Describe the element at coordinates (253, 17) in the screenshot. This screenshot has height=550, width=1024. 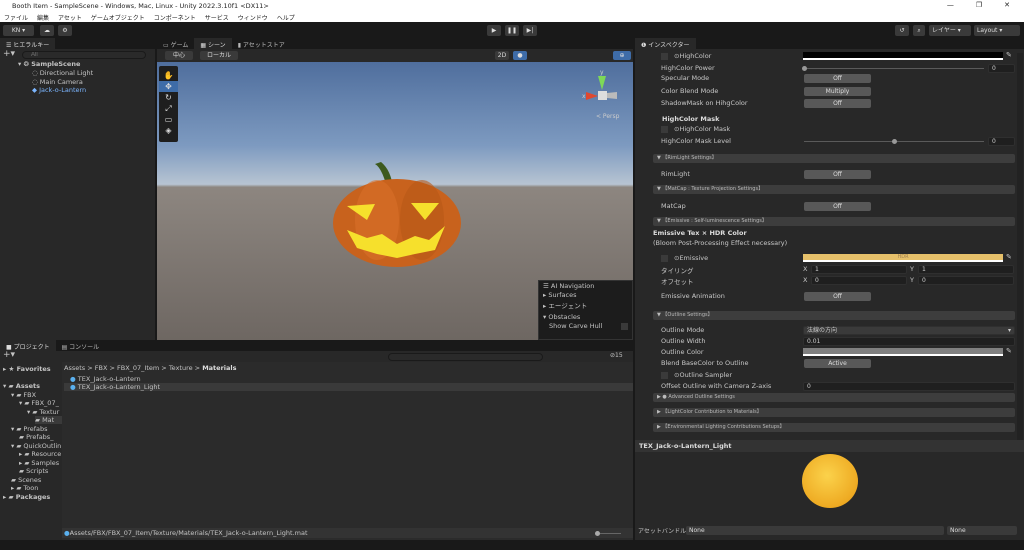
I see `menu-item: ウィンドウ` at that location.